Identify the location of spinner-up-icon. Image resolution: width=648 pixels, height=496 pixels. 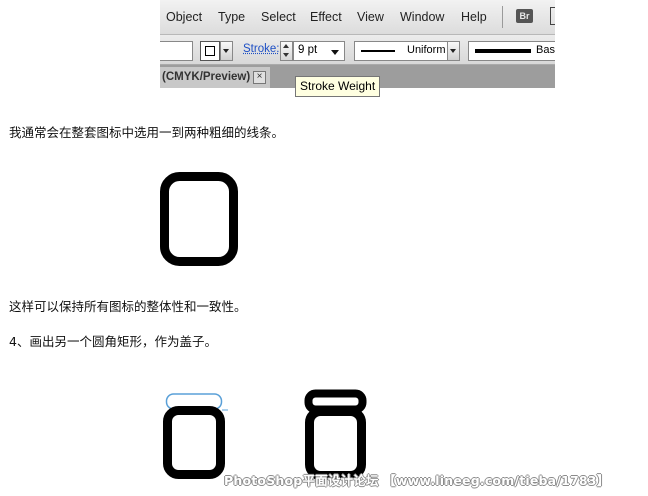
(286, 46).